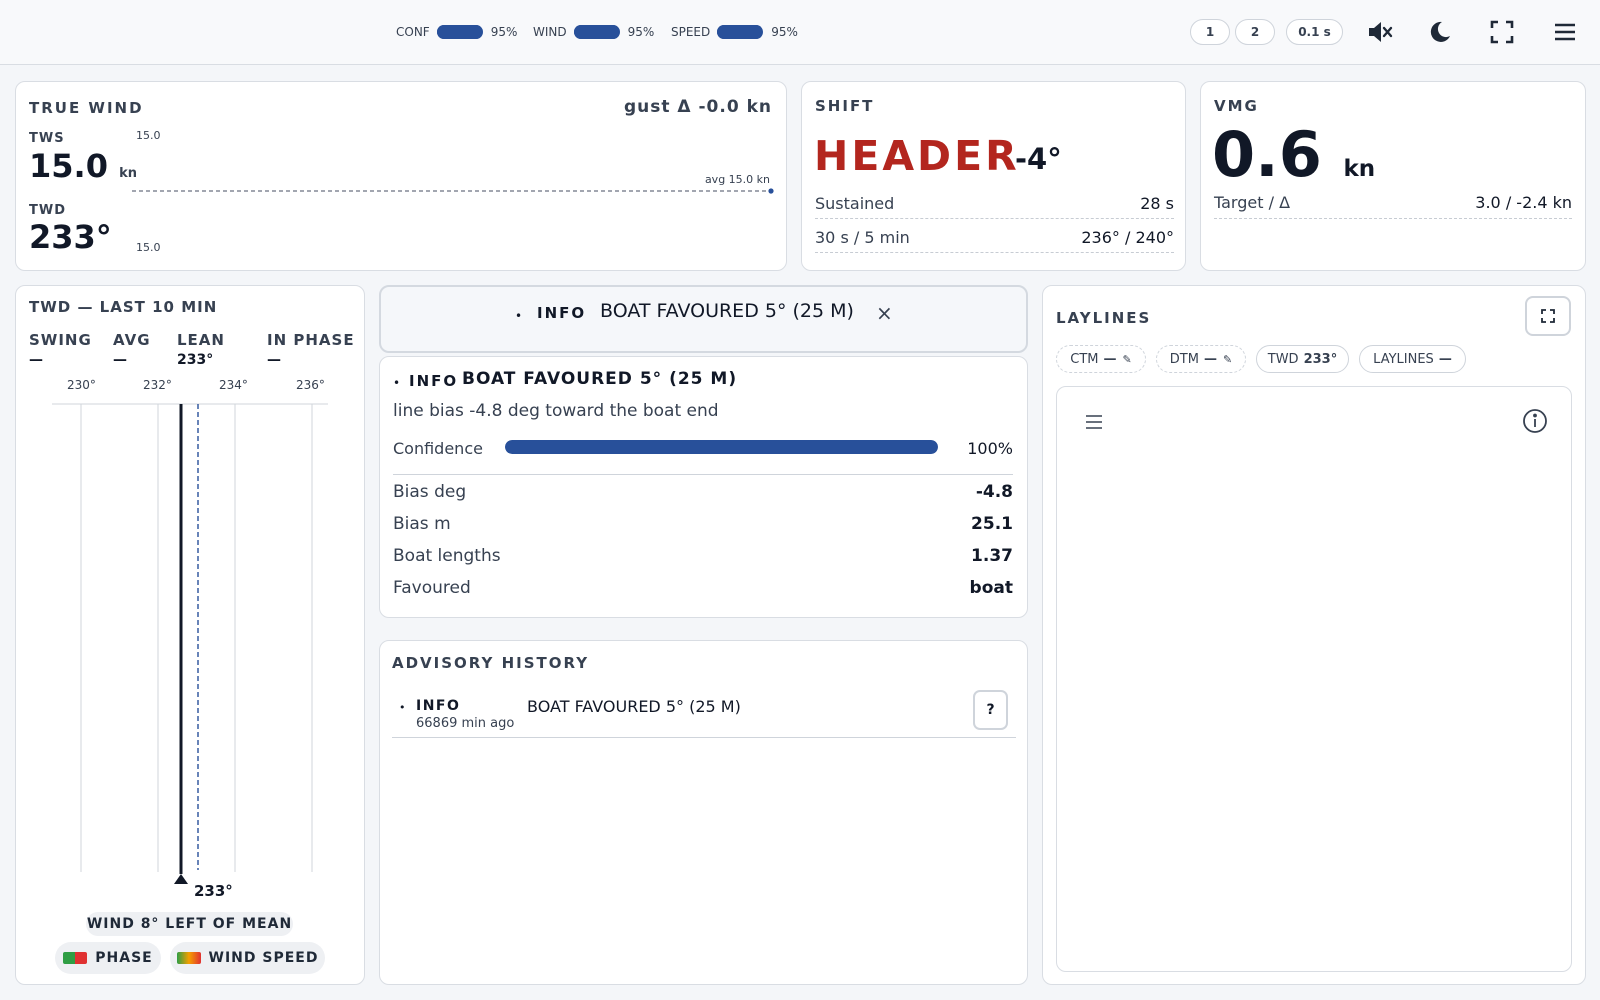 This screenshot has width=1600, height=1000. I want to click on wind-speed-swatch-icon, so click(188, 958).